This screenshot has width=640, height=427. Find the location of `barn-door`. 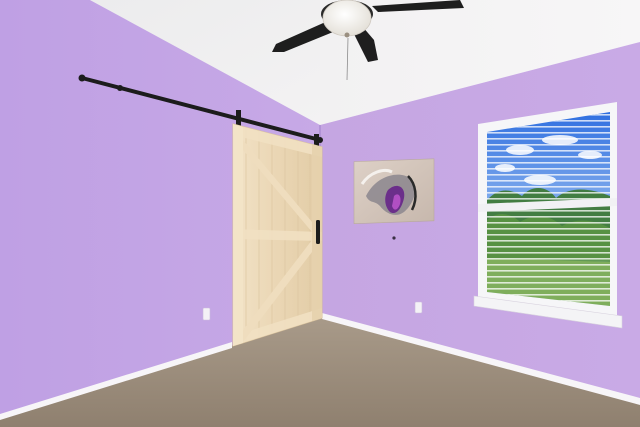

barn-door is located at coordinates (277, 235).